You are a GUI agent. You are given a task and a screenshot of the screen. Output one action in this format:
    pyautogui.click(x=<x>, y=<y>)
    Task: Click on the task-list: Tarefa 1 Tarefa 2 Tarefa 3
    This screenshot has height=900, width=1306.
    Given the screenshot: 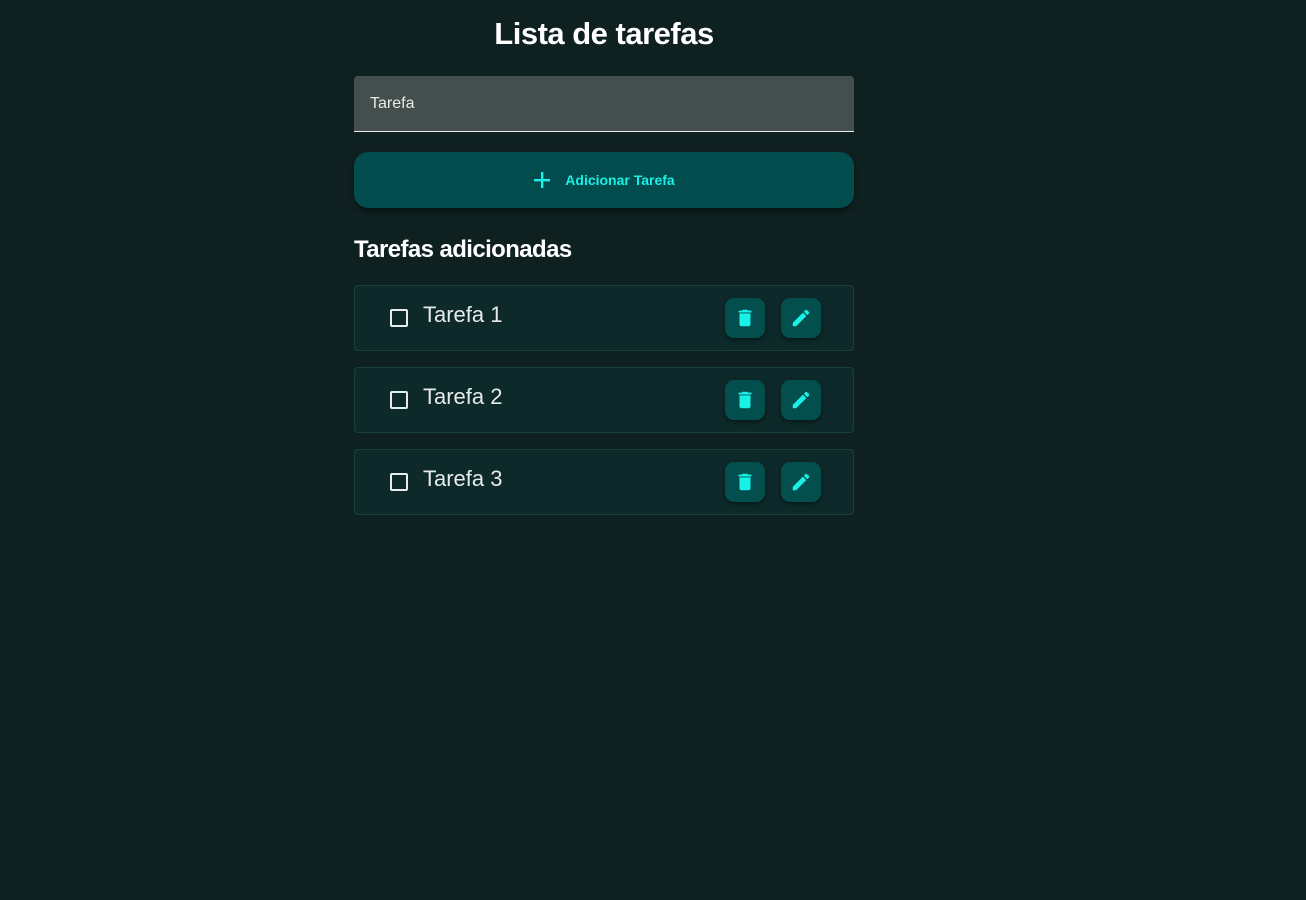 What is the action you would take?
    pyautogui.click(x=604, y=408)
    